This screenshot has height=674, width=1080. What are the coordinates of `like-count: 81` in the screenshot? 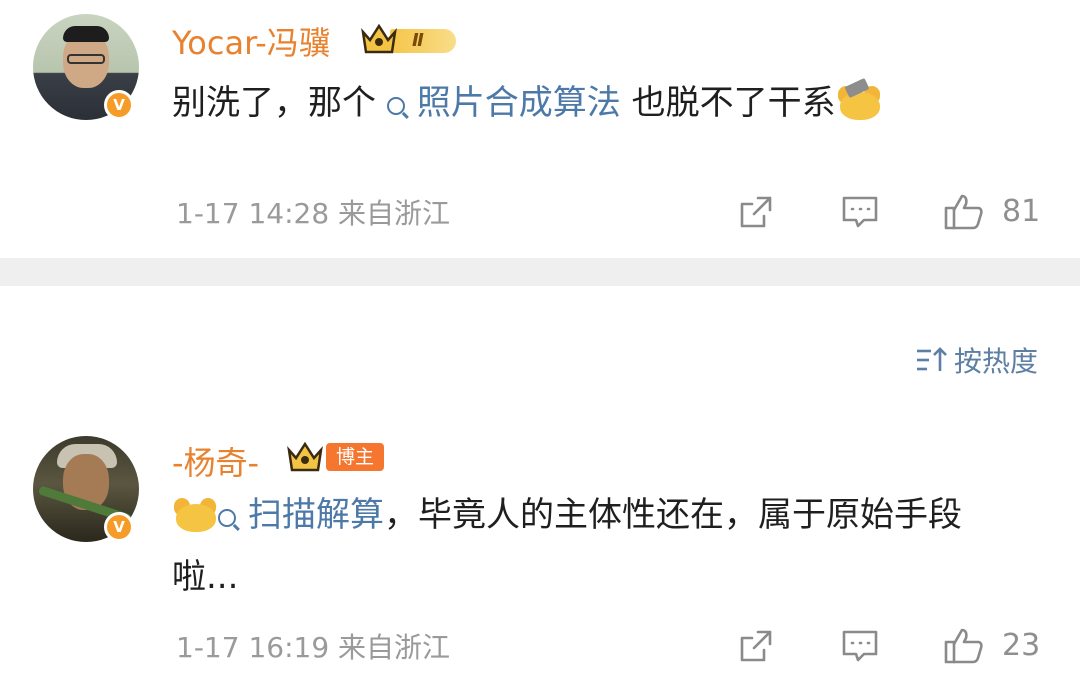 It's located at (1021, 211).